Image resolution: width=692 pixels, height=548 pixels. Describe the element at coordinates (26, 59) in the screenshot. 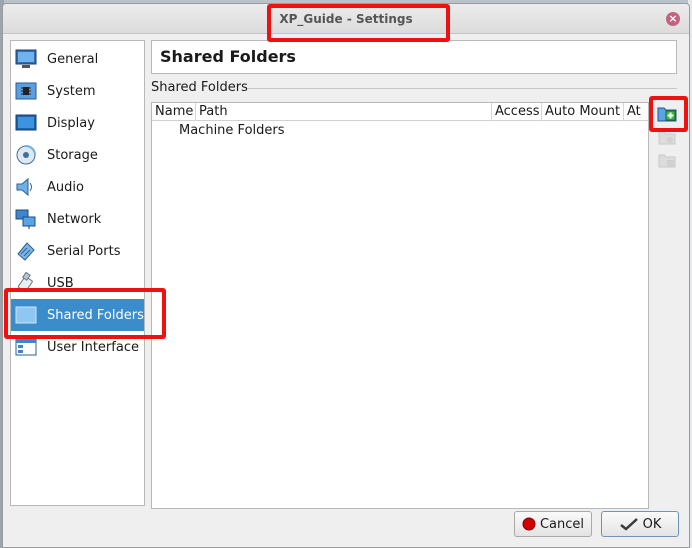

I see `general-icon` at that location.